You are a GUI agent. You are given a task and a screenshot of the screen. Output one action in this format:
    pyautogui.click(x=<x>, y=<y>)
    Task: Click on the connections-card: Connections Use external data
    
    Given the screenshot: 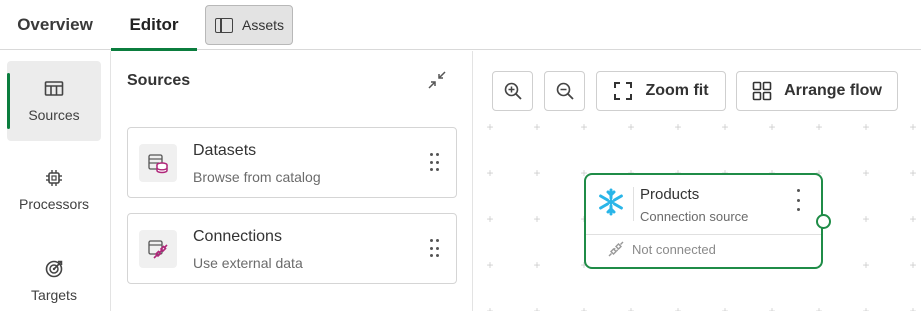 What is the action you would take?
    pyautogui.click(x=292, y=248)
    